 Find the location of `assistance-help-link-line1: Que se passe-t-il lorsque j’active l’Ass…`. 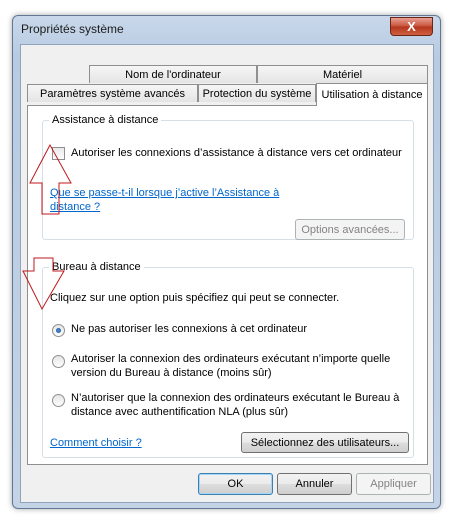

assistance-help-link-line1: Que se passe-t-il lorsque j’active l’Ass… is located at coordinates (164, 193).